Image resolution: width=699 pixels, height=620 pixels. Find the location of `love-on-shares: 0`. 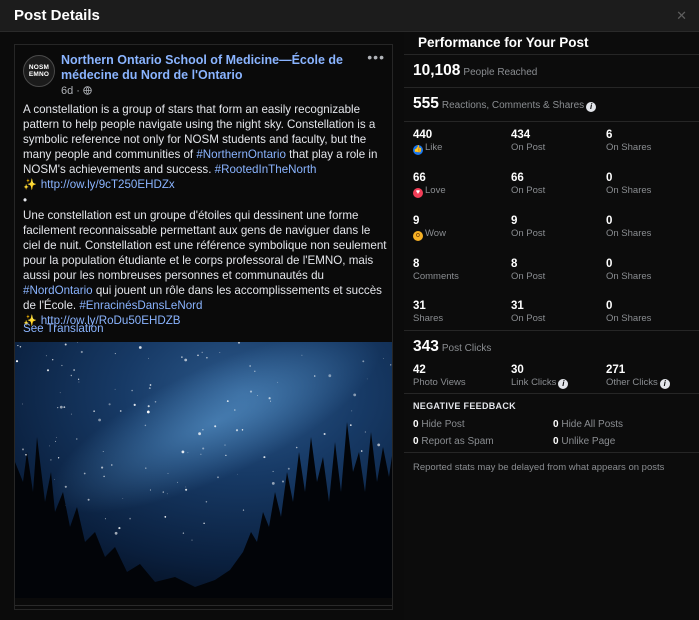

love-on-shares: 0 is located at coordinates (609, 178).